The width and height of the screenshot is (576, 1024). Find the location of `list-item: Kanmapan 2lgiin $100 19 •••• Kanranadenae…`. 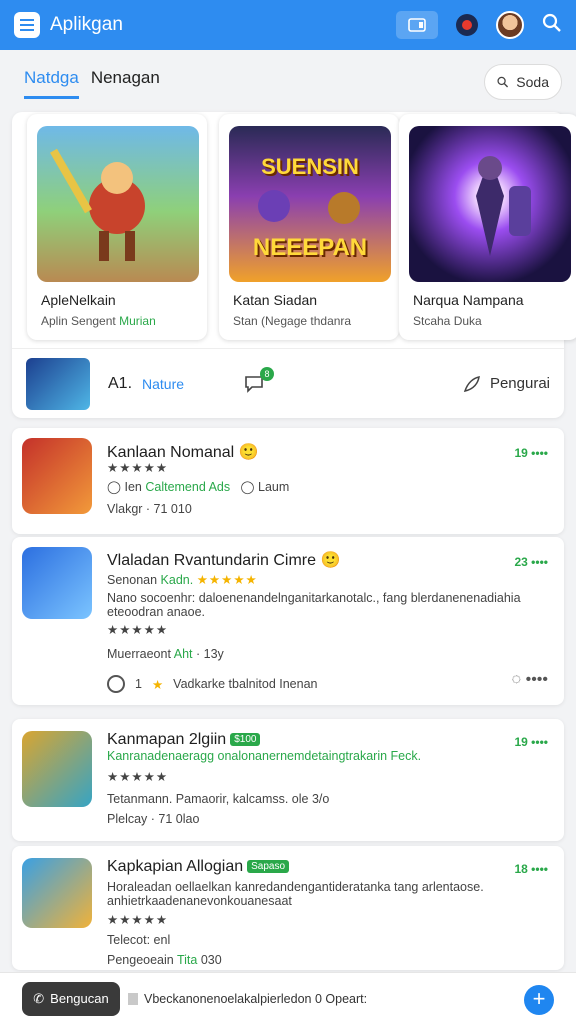

list-item: Kanmapan 2lgiin $100 19 •••• Kanranadenae… is located at coordinates (288, 780).